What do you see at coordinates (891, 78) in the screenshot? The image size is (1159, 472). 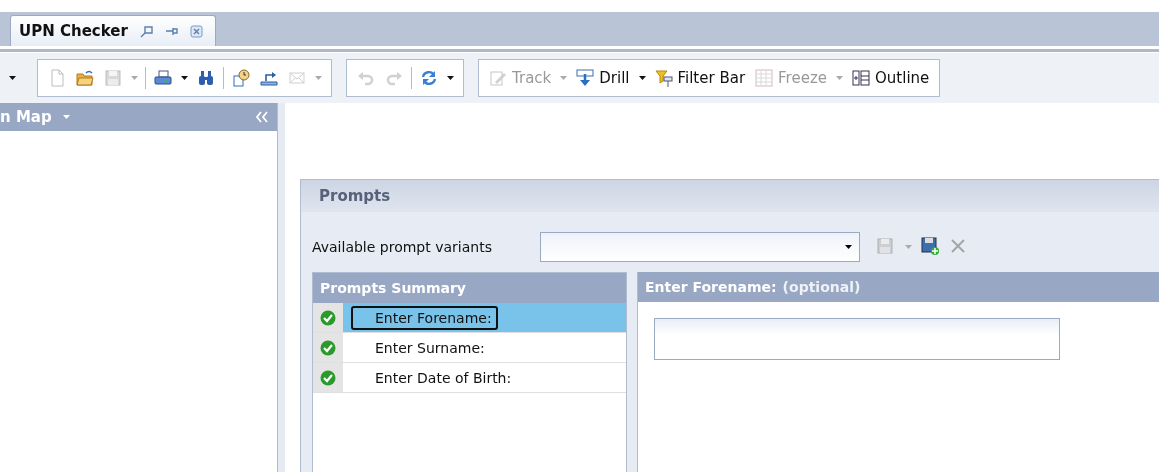 I see `toolbar-button: Outline` at bounding box center [891, 78].